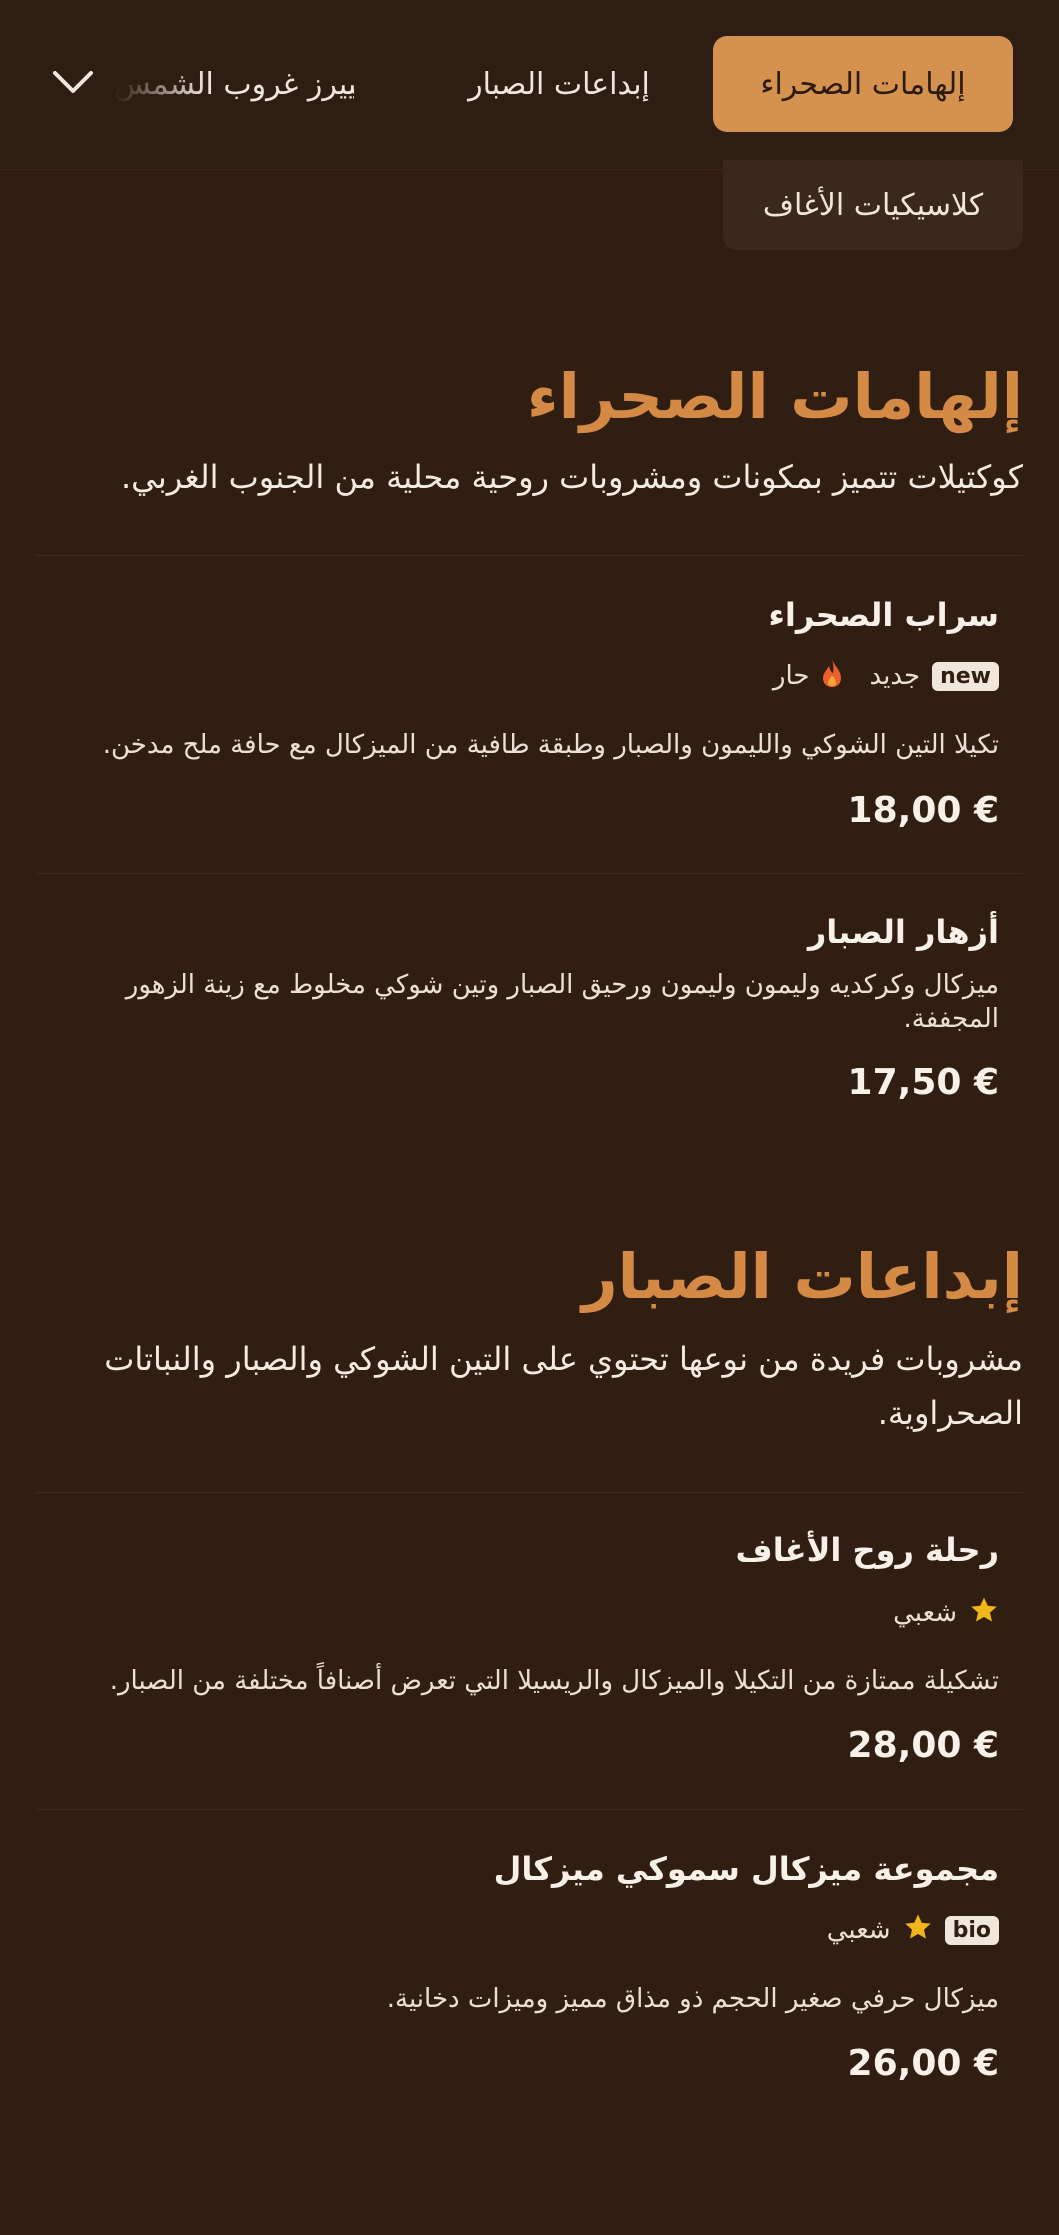 This screenshot has height=2235, width=1059. Describe the element at coordinates (774, 396) in the screenshot. I see `section-title: إلهامات الصحراء` at that location.